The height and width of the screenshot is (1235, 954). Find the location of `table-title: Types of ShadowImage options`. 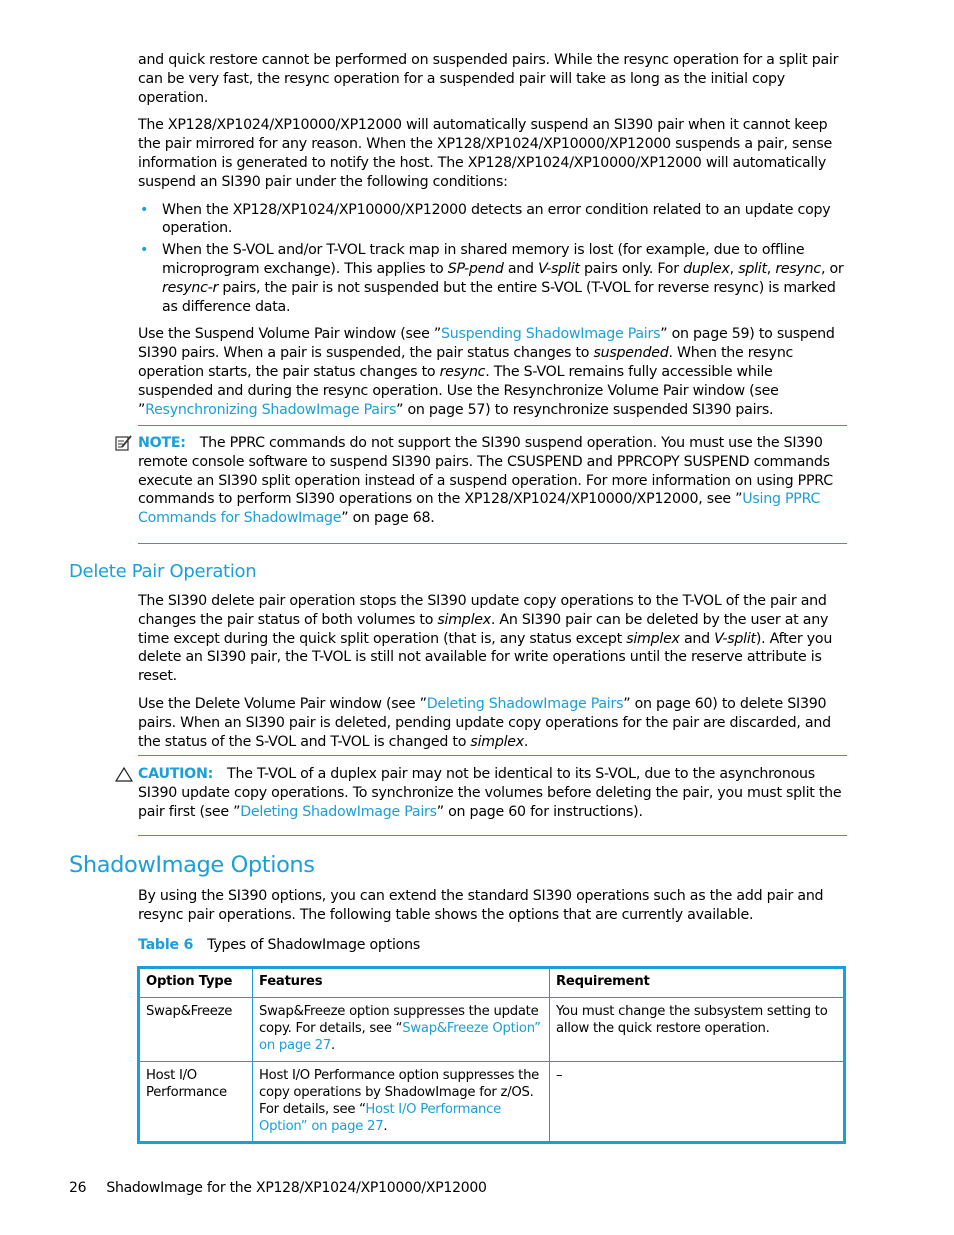

table-title: Types of ShadowImage options is located at coordinates (313, 945).